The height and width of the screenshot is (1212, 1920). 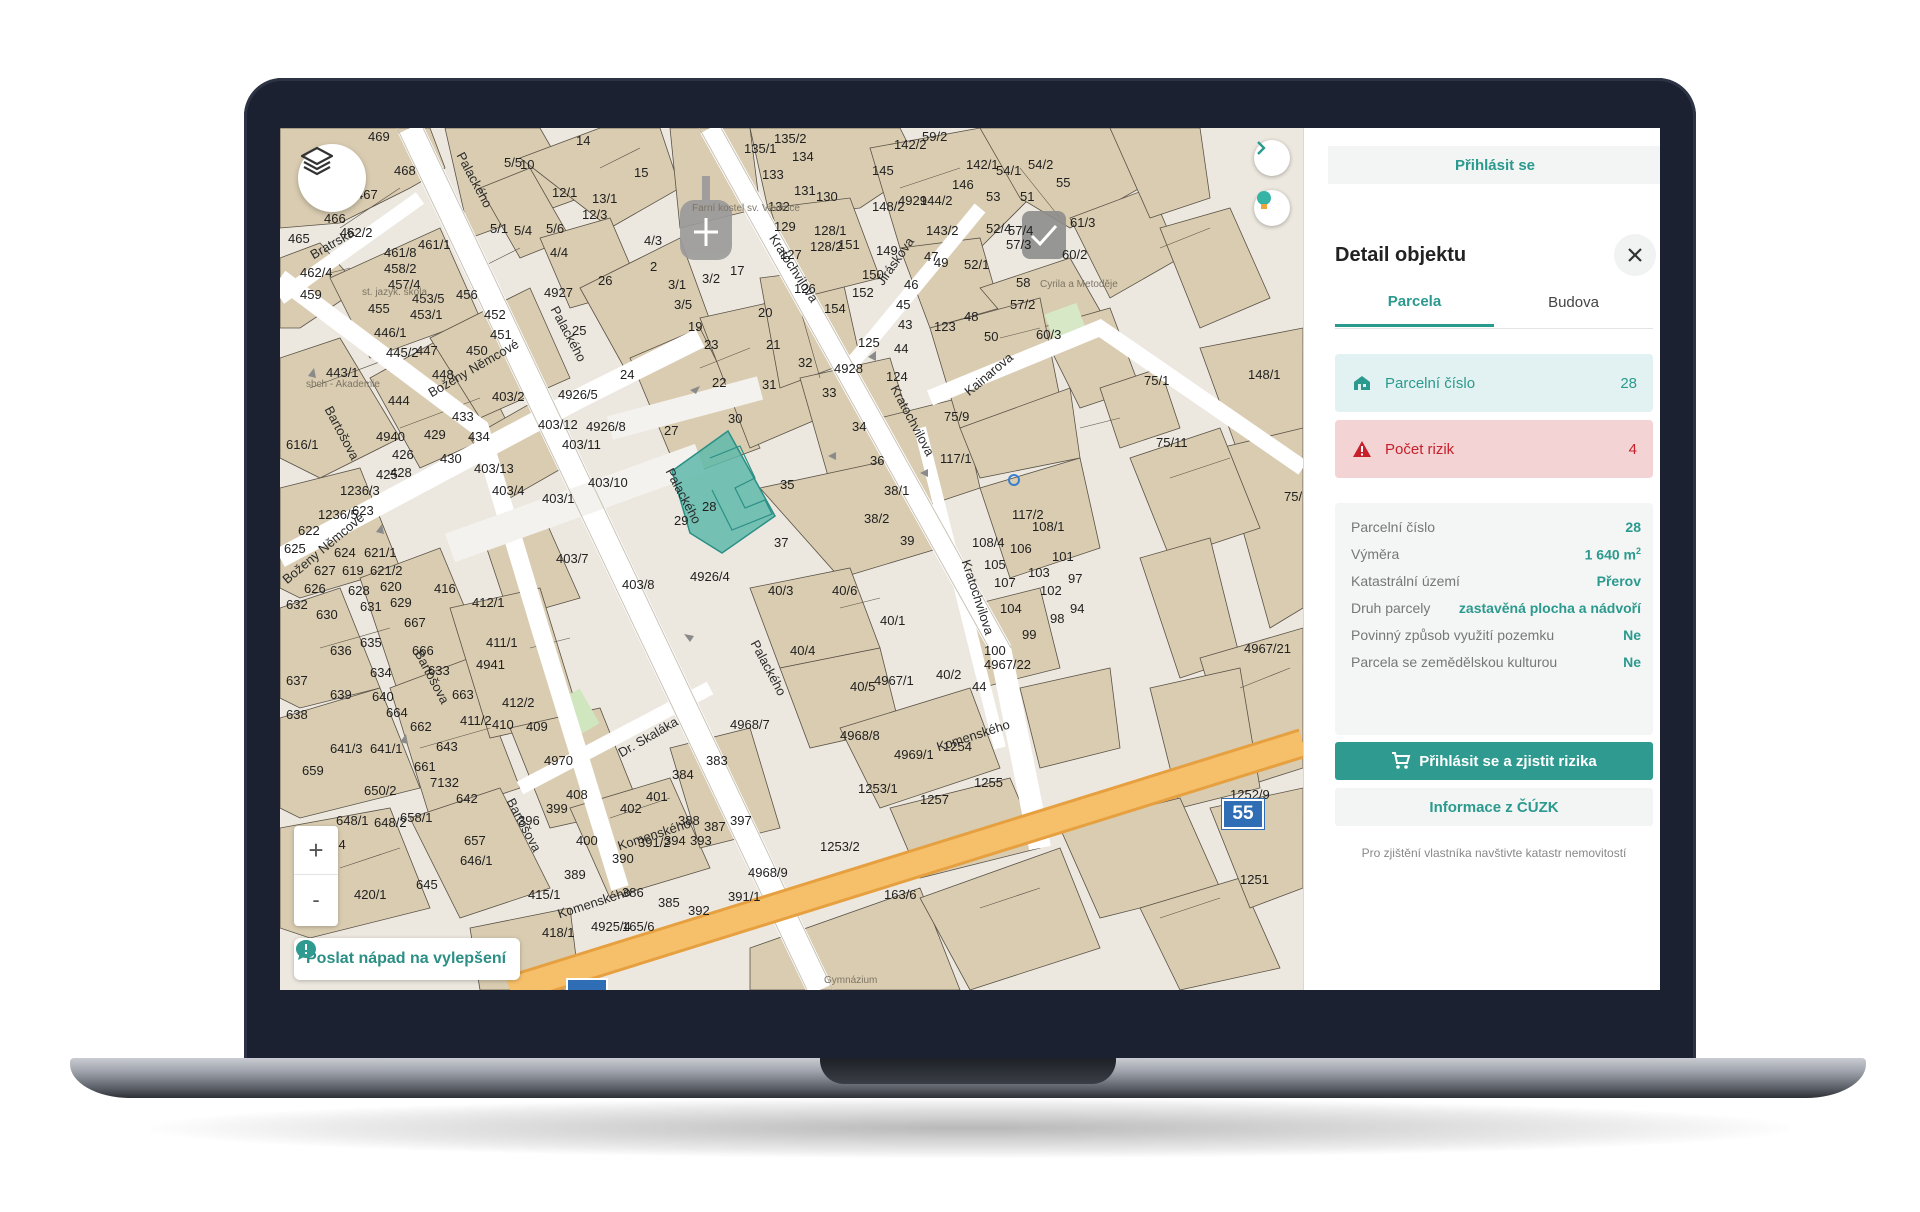 What do you see at coordinates (1618, 581) in the screenshot?
I see `info-value: Přerov` at bounding box center [1618, 581].